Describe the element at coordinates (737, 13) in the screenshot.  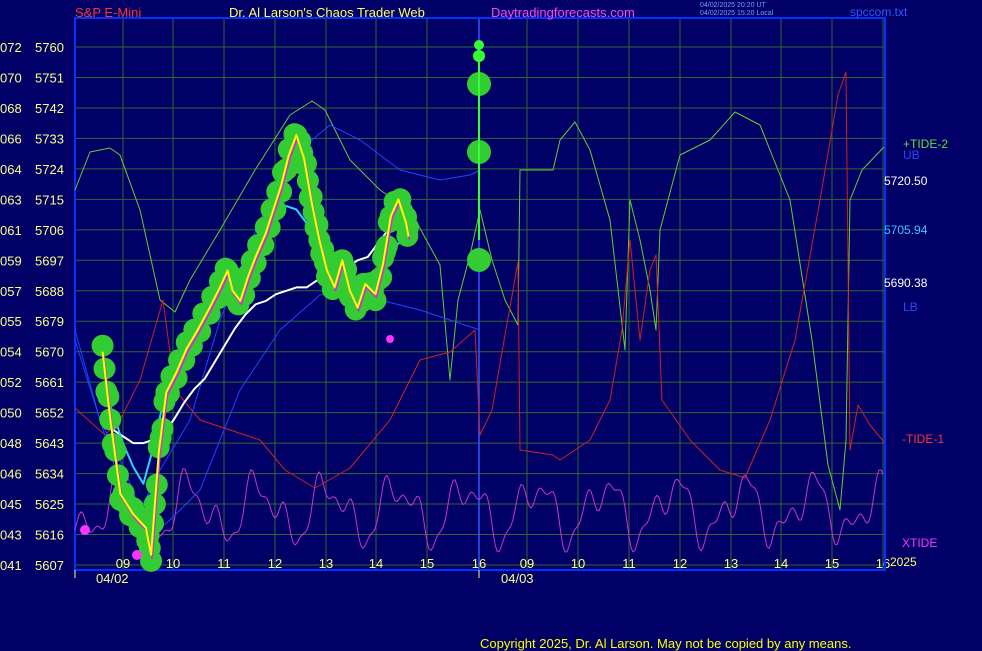
I see `timestamp-local: 04/02/2025 15:20 Local` at that location.